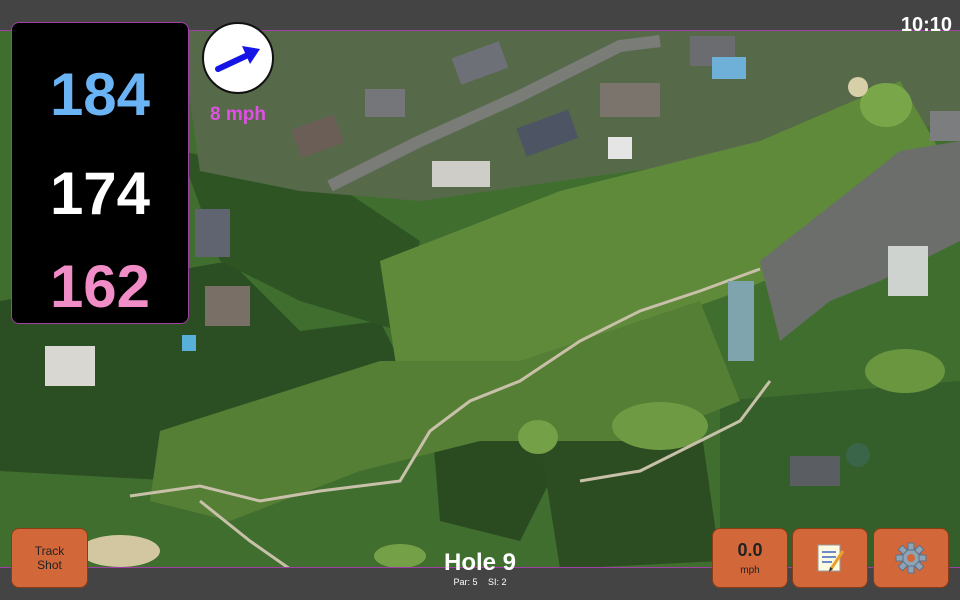 The image size is (960, 600). I want to click on speed-unit: mph, so click(750, 570).